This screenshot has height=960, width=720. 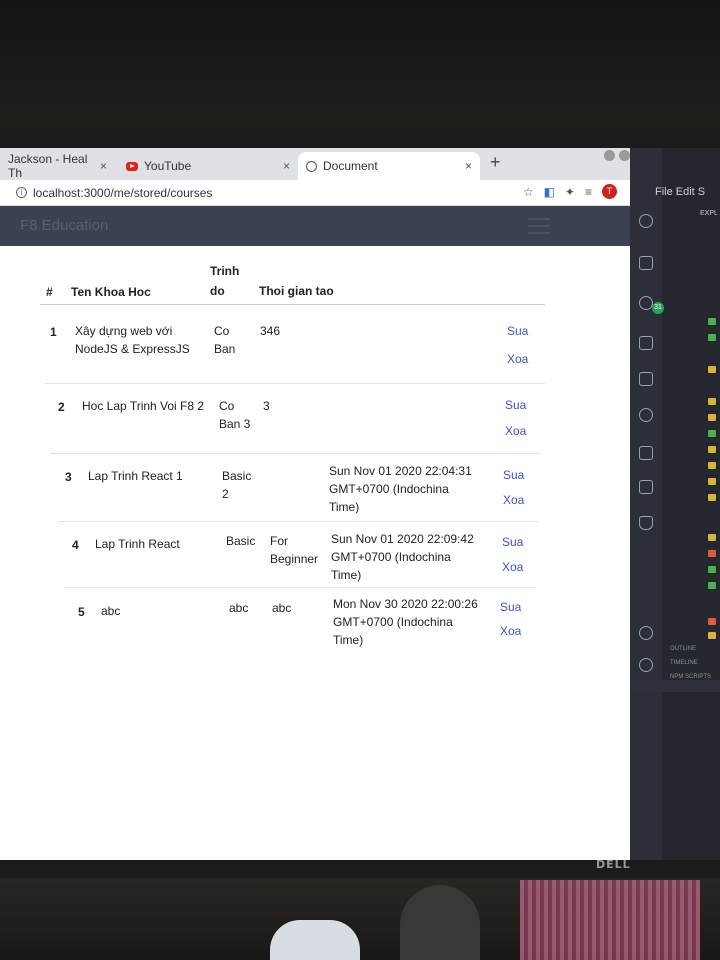 What do you see at coordinates (389, 166) in the screenshot?
I see `tab-document: Document ×` at bounding box center [389, 166].